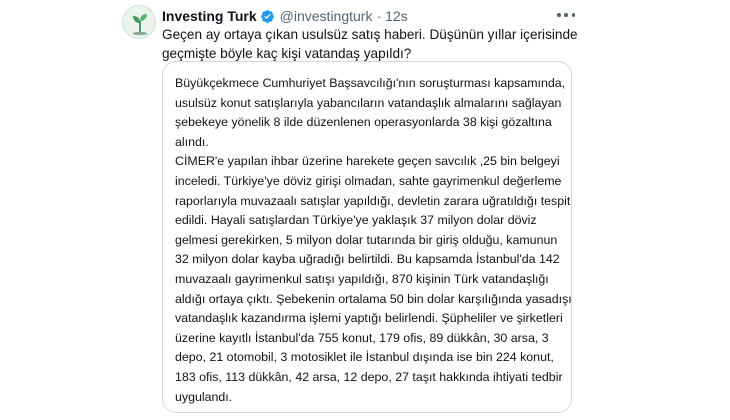 This screenshot has width=730, height=420. What do you see at coordinates (267, 16) in the screenshot?
I see `verified-badge-icon` at bounding box center [267, 16].